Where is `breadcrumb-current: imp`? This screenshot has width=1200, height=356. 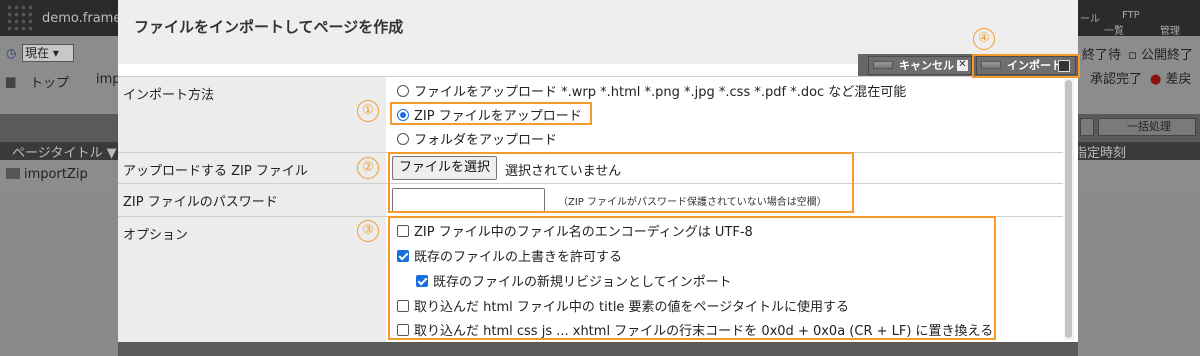 breadcrumb-current: imp is located at coordinates (108, 79).